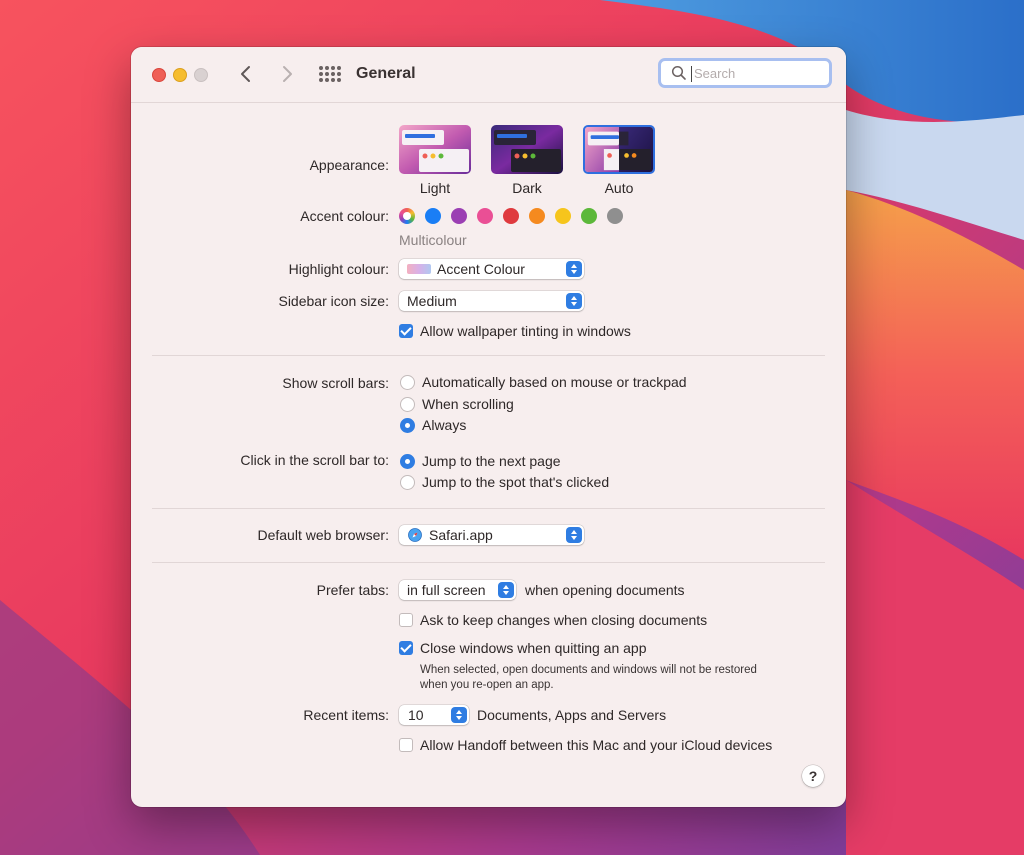 This screenshot has height=855, width=1024. What do you see at coordinates (605, 590) in the screenshot?
I see `prefer-tabs-suffix: when opening documents` at bounding box center [605, 590].